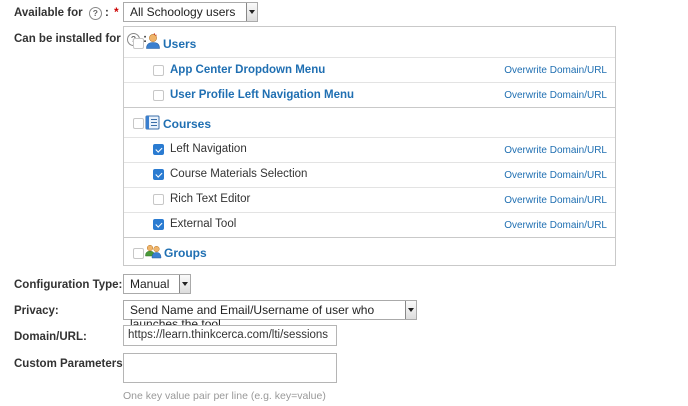 Image resolution: width=688 pixels, height=406 pixels. Describe the element at coordinates (107, 13) in the screenshot. I see `available-for-colon: :` at that location.